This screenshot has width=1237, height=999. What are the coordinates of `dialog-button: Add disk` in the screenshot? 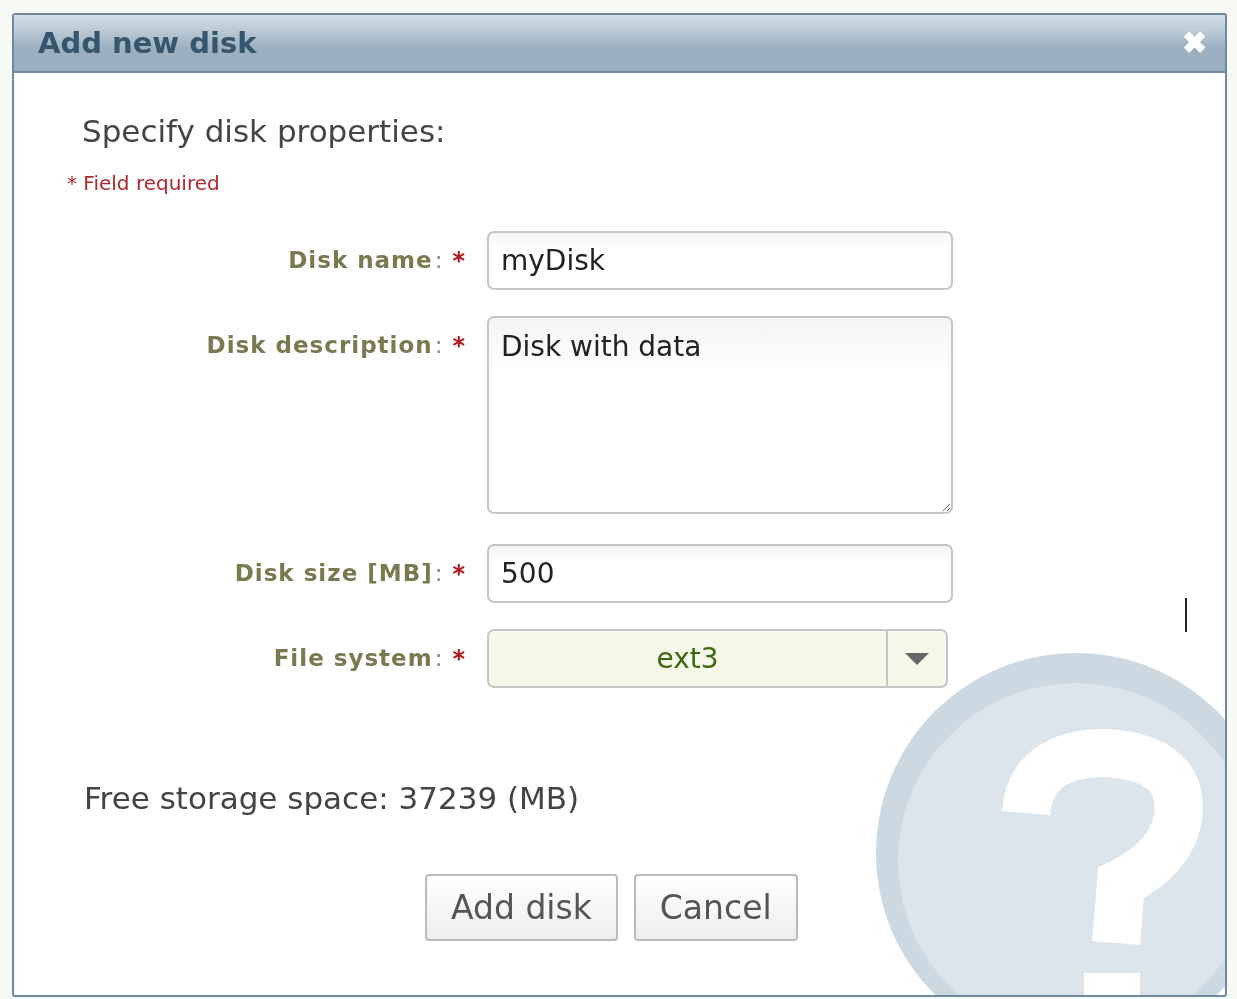 It's located at (521, 907).